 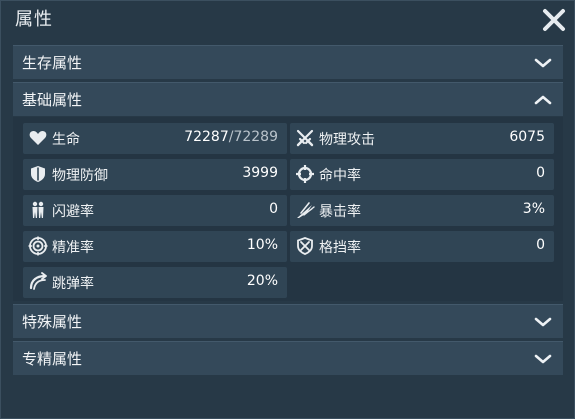 What do you see at coordinates (540, 245) in the screenshot?
I see `stat-block-rate-value: 0` at bounding box center [540, 245].